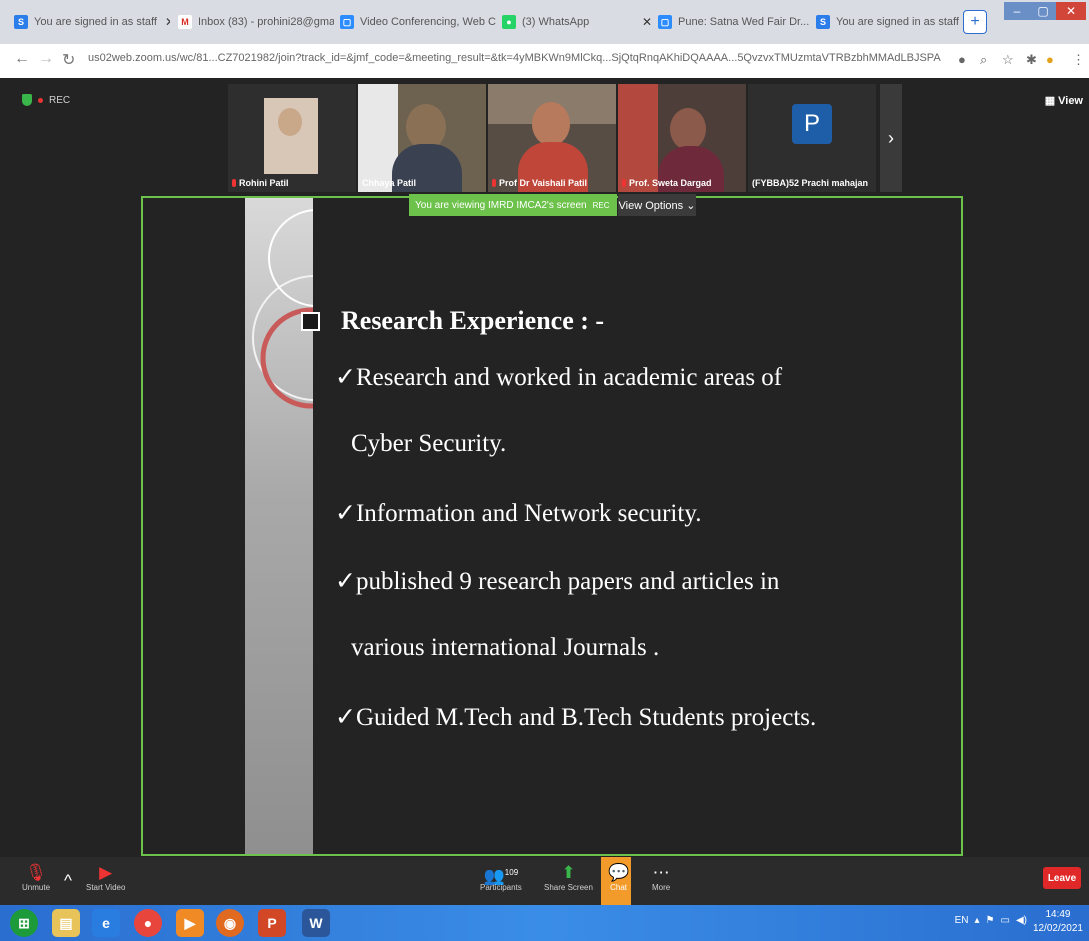  Describe the element at coordinates (619, 872) in the screenshot. I see `chat-icon: 💬` at that location.